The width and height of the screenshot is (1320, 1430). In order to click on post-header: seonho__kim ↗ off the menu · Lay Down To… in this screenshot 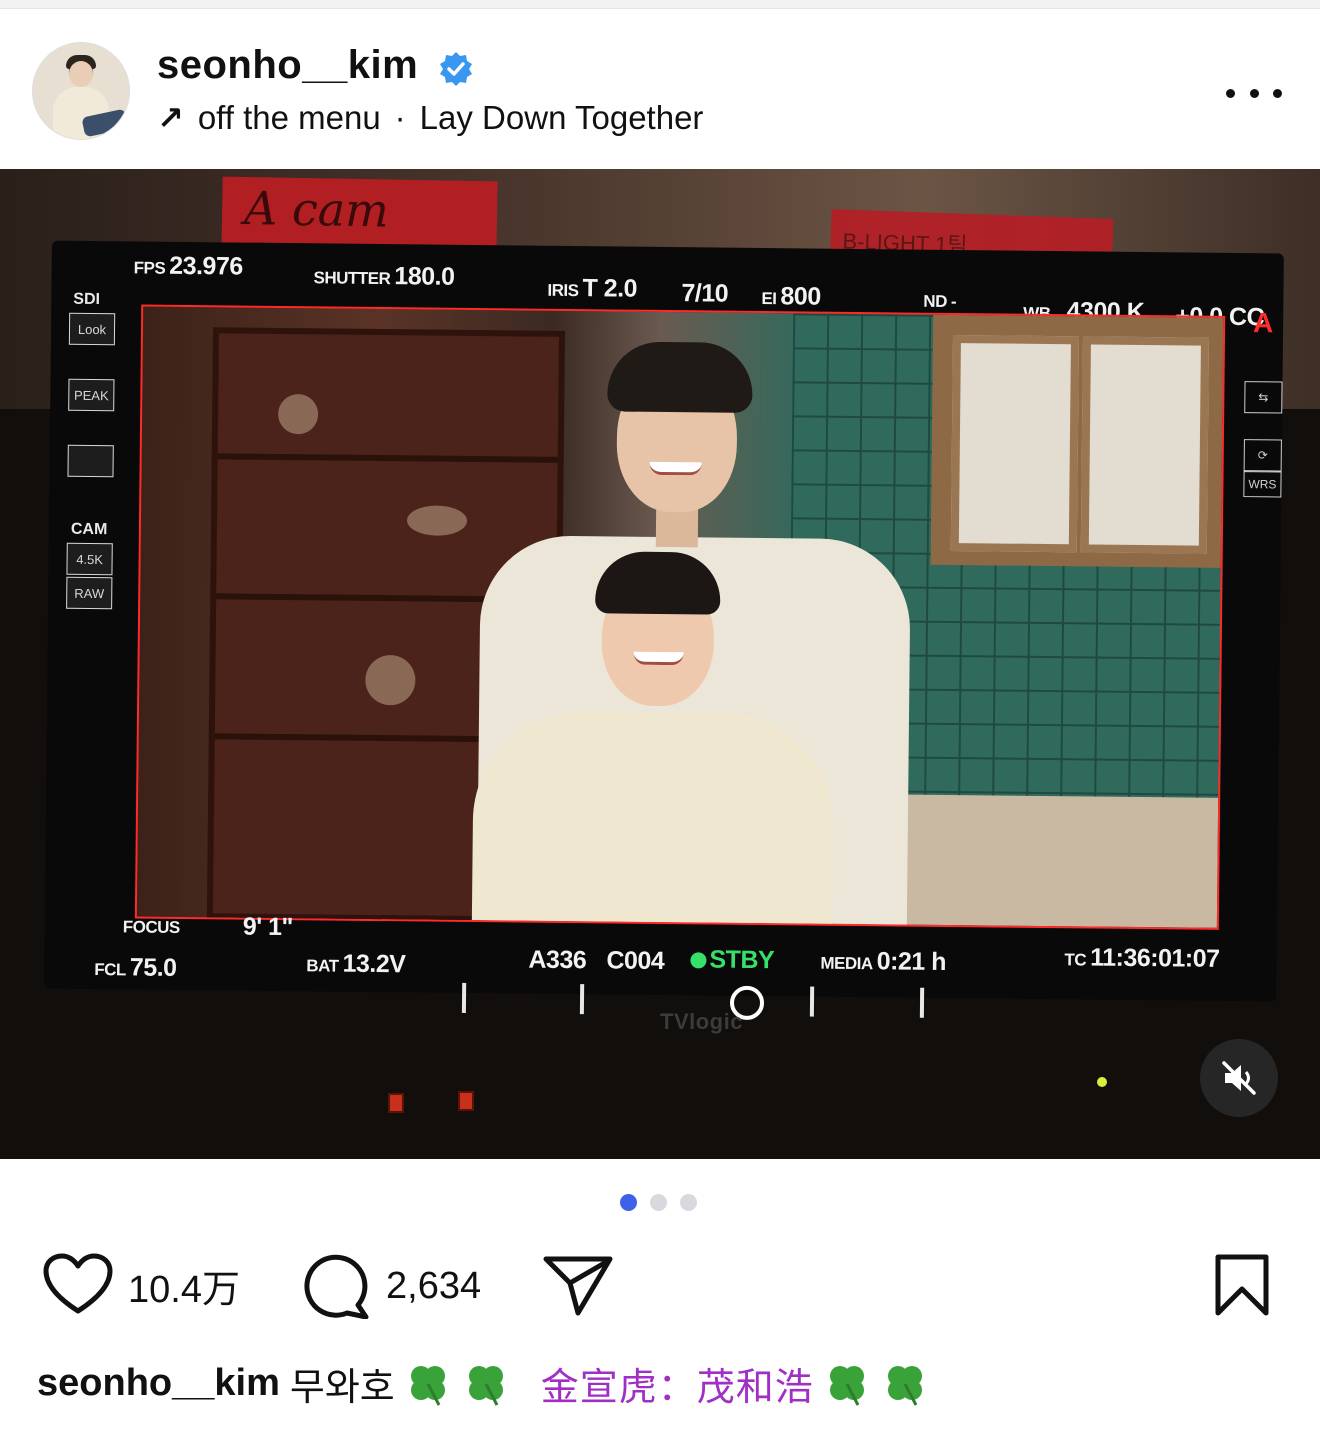, I will do `click(660, 89)`.